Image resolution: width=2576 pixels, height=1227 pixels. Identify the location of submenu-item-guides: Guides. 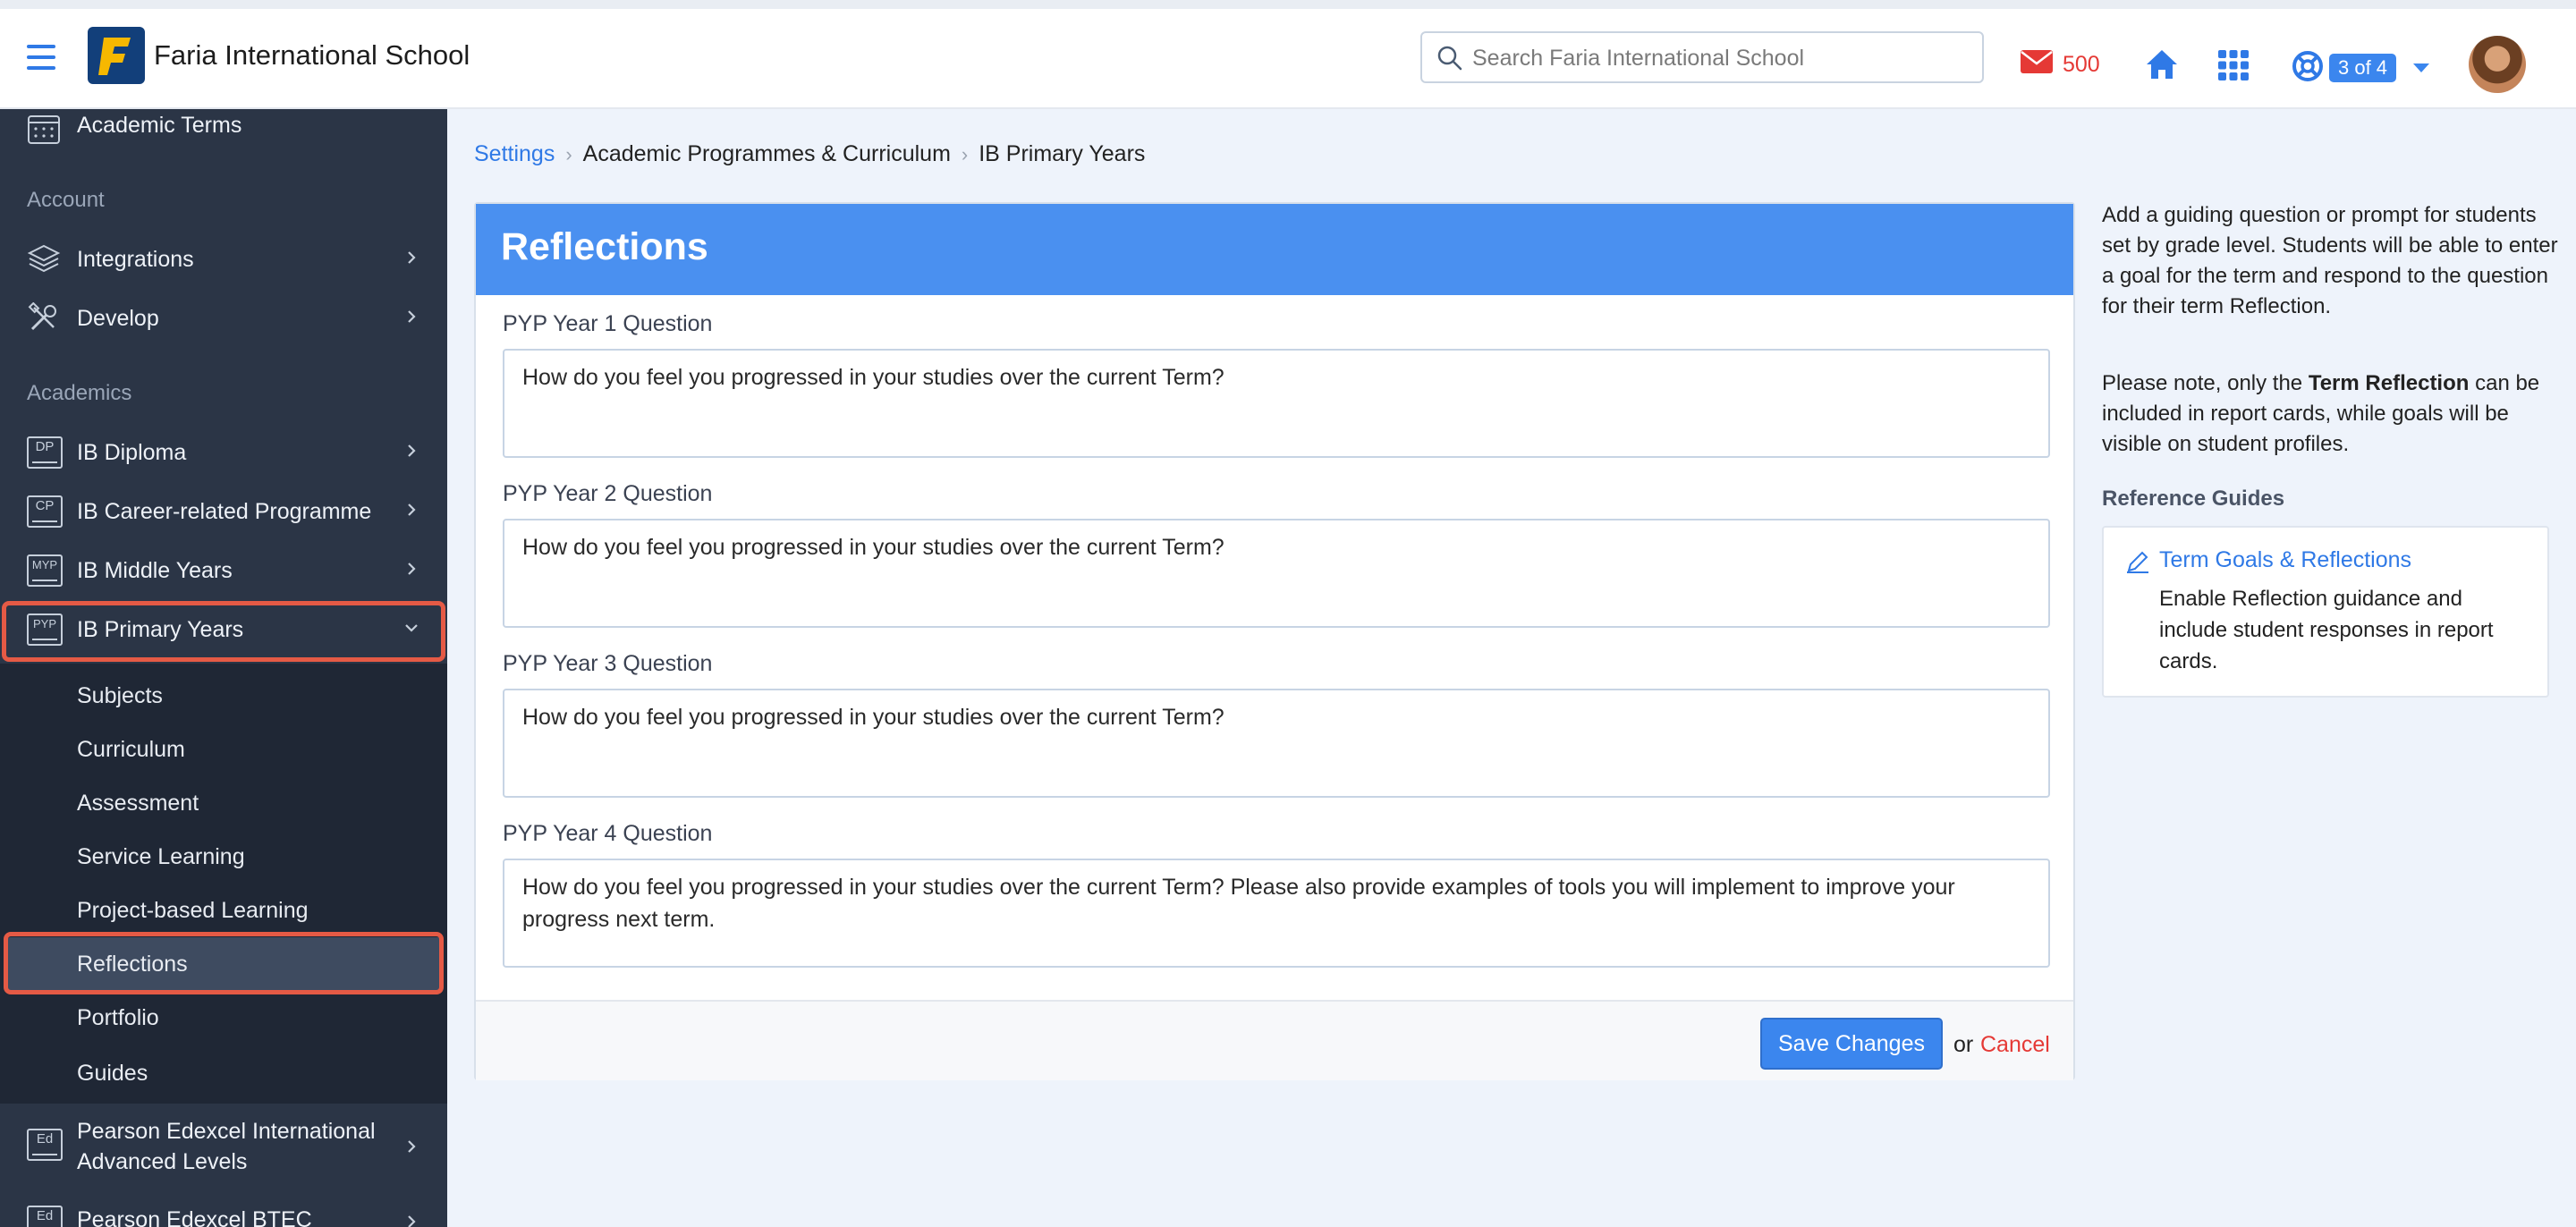
(112, 1074).